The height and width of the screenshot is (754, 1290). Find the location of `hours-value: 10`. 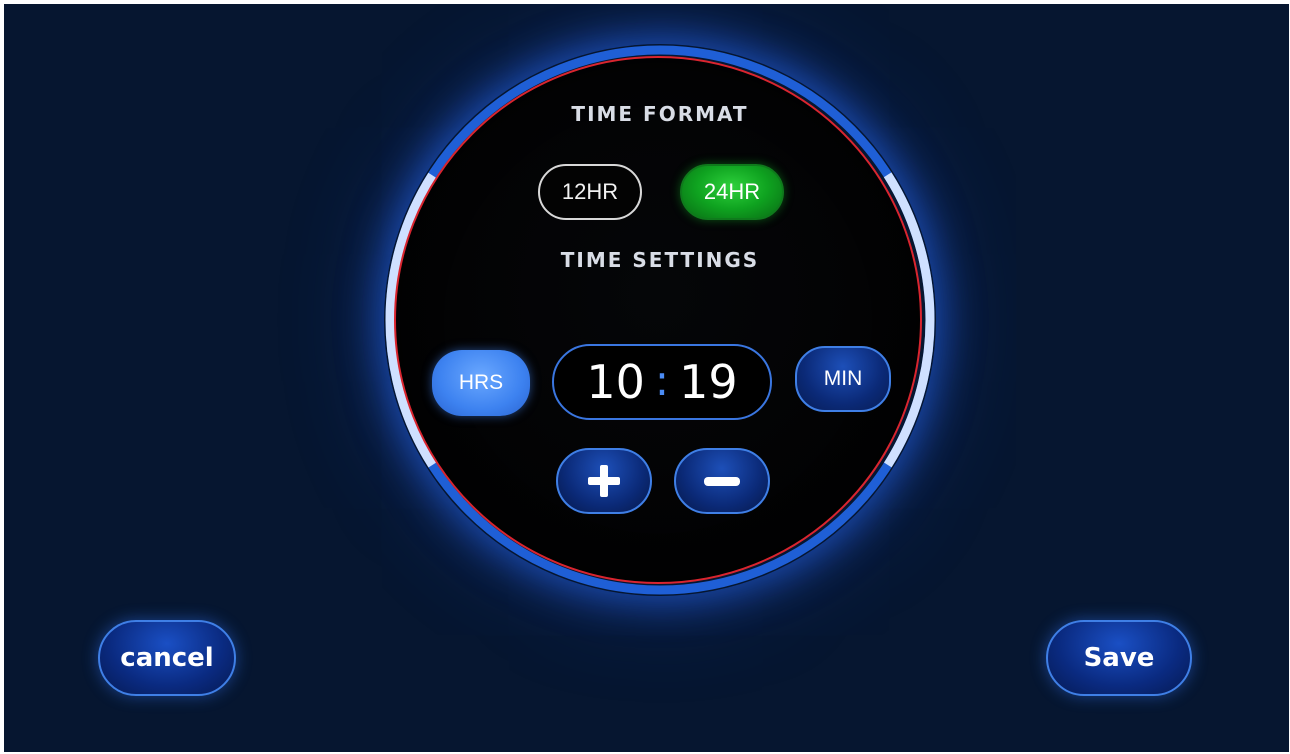

hours-value: 10 is located at coordinates (615, 382).